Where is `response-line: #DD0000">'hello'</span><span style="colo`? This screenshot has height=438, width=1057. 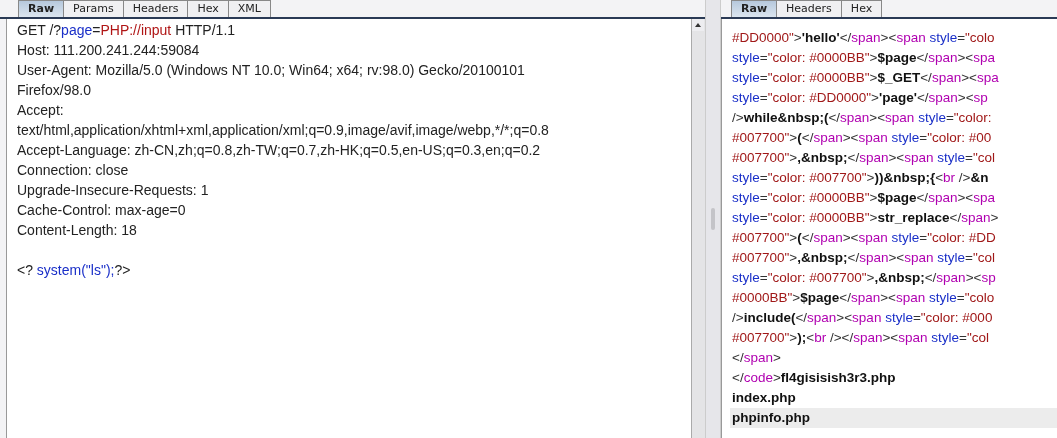 response-line: #DD0000">'hello'</span><span style="colo is located at coordinates (864, 38).